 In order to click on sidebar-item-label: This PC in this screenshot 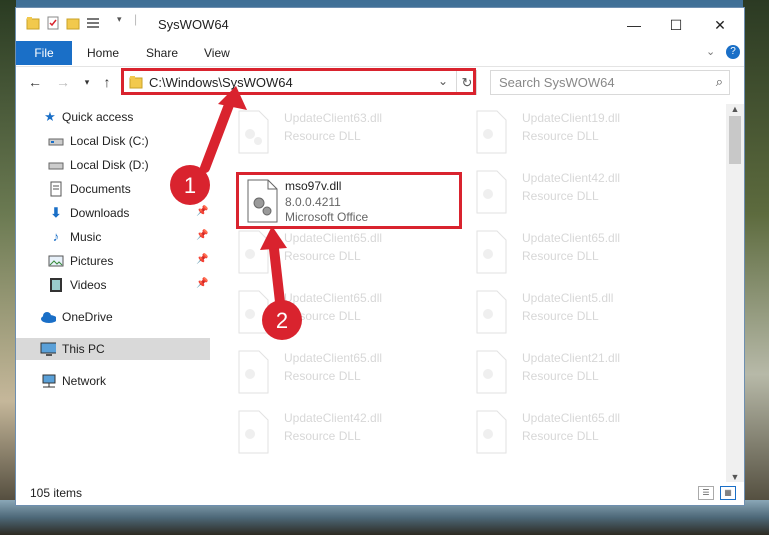, I will do `click(83, 349)`.